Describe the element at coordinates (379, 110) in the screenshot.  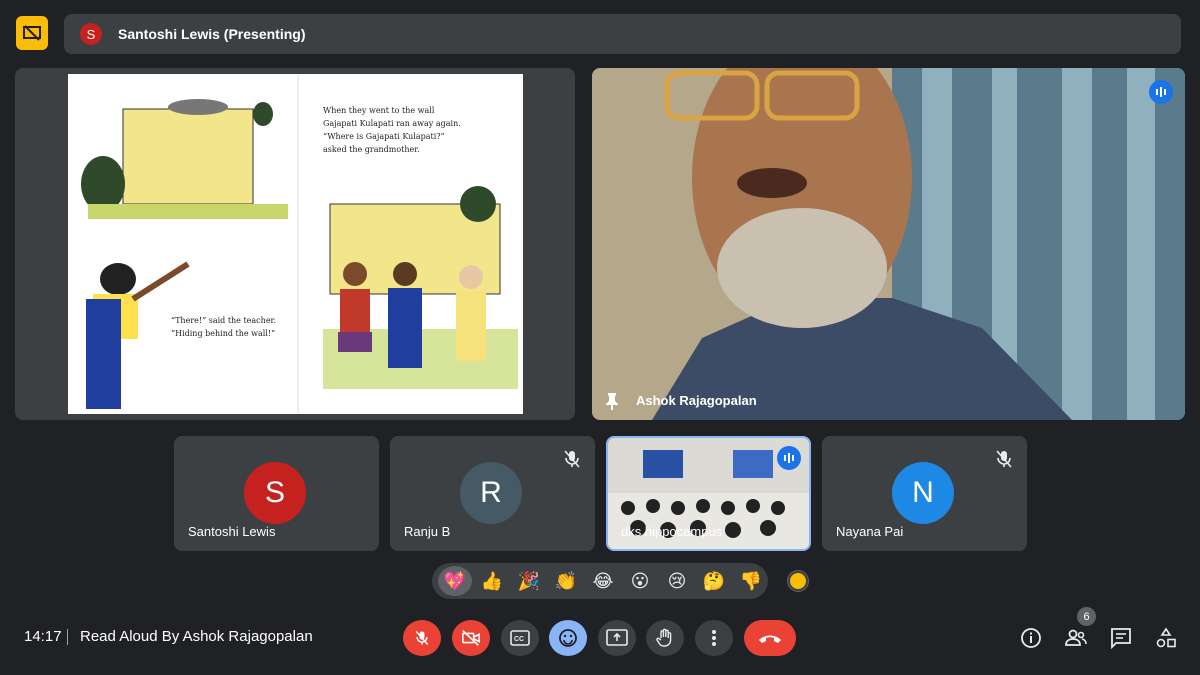
I see `book-line: When they went to the wall` at that location.